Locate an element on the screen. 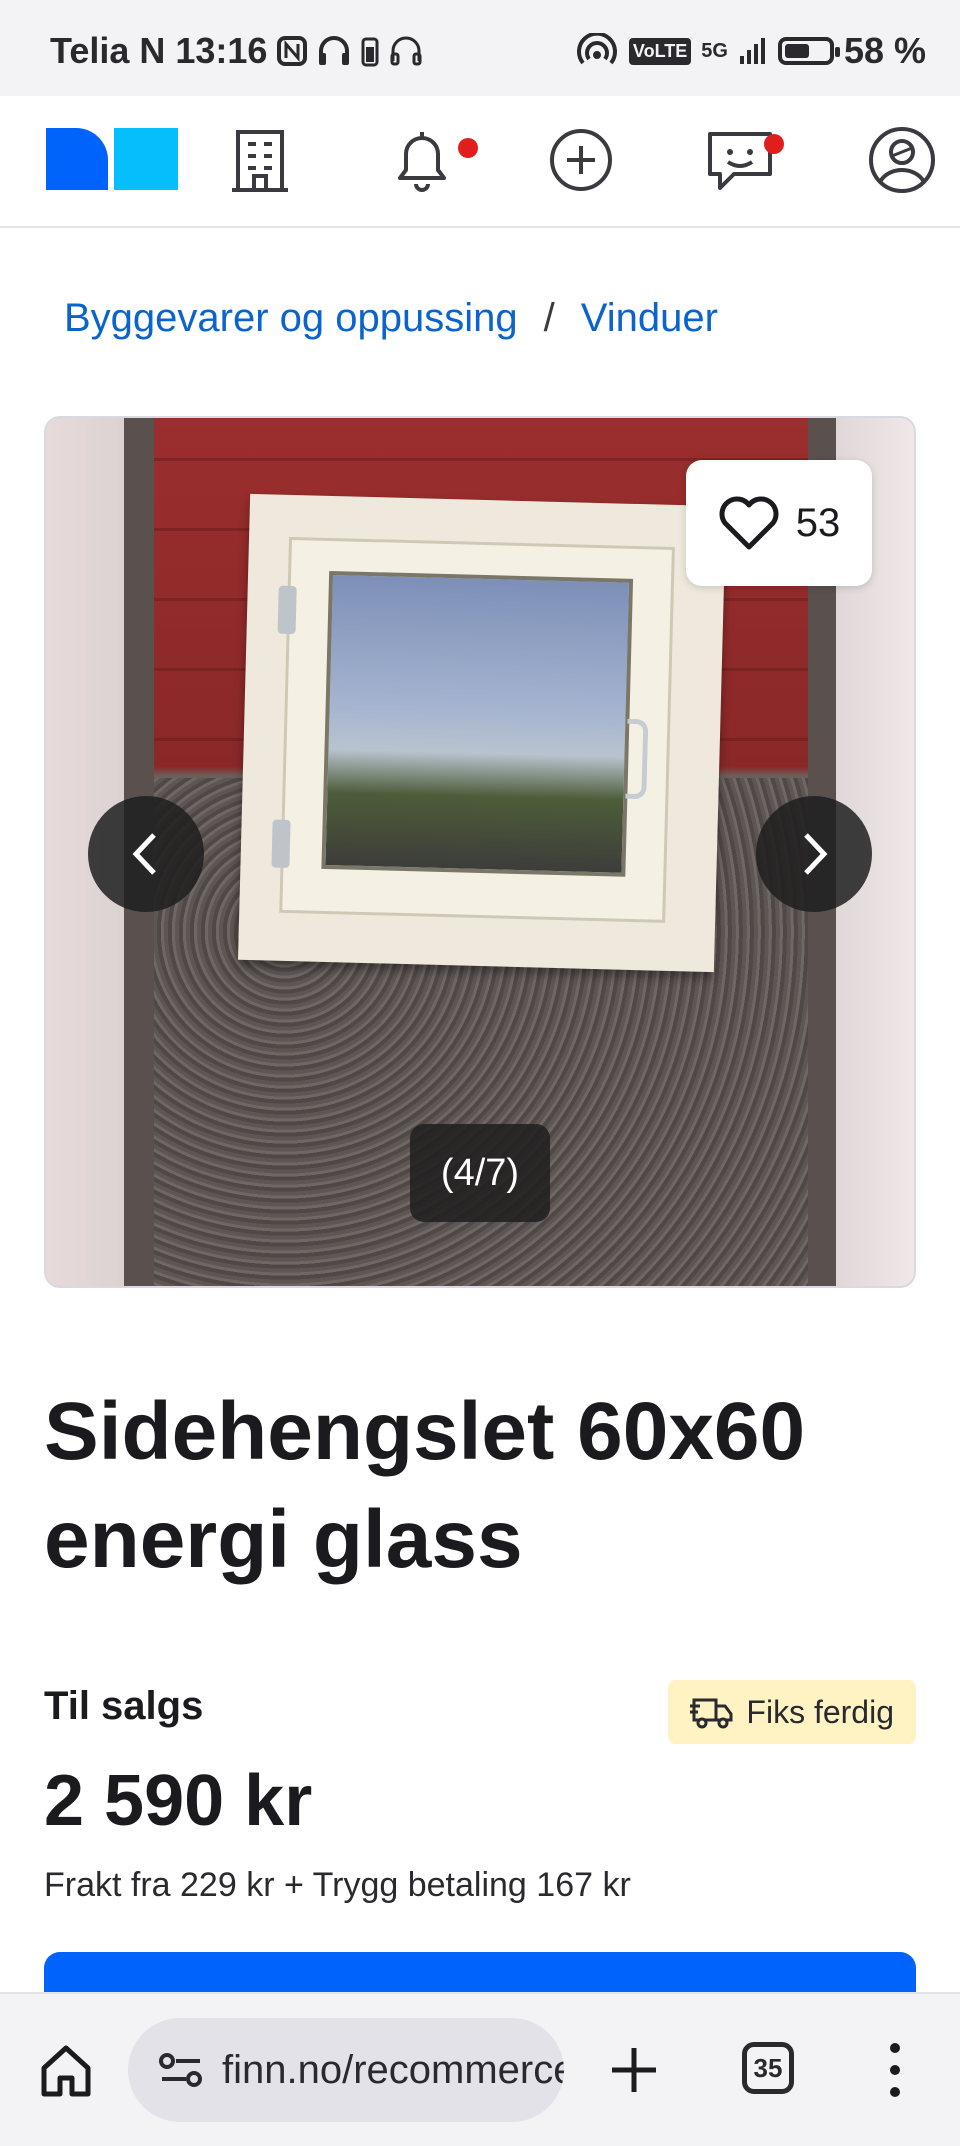 This screenshot has width=960, height=2146. new-tab-icon is located at coordinates (634, 2070).